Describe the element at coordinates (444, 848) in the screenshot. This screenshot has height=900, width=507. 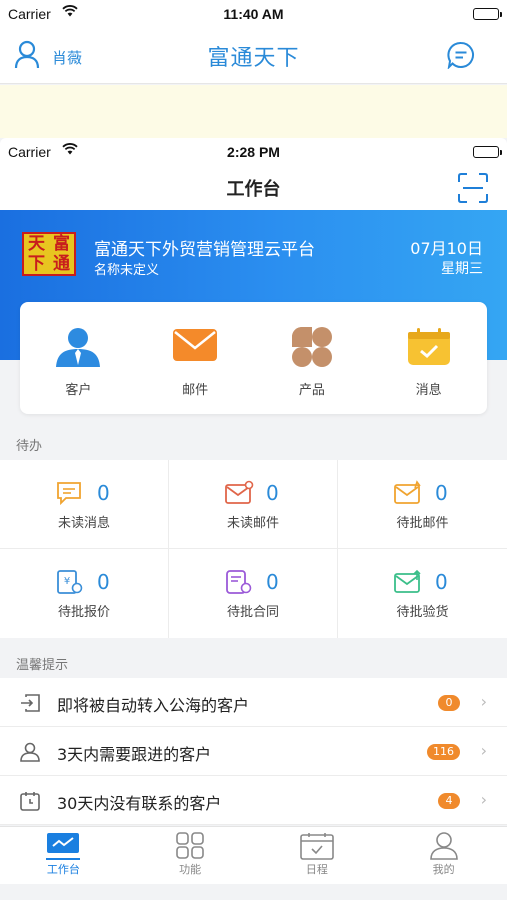
I see `profile-icon` at that location.